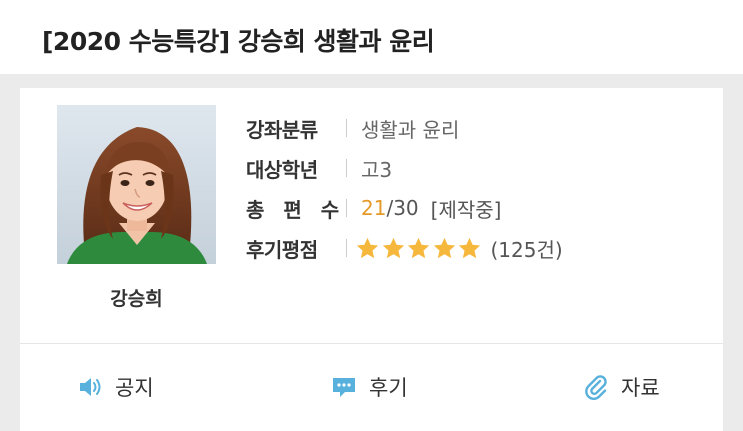  Describe the element at coordinates (374, 208) in the screenshot. I see `episode-current-count: 21` at that location.